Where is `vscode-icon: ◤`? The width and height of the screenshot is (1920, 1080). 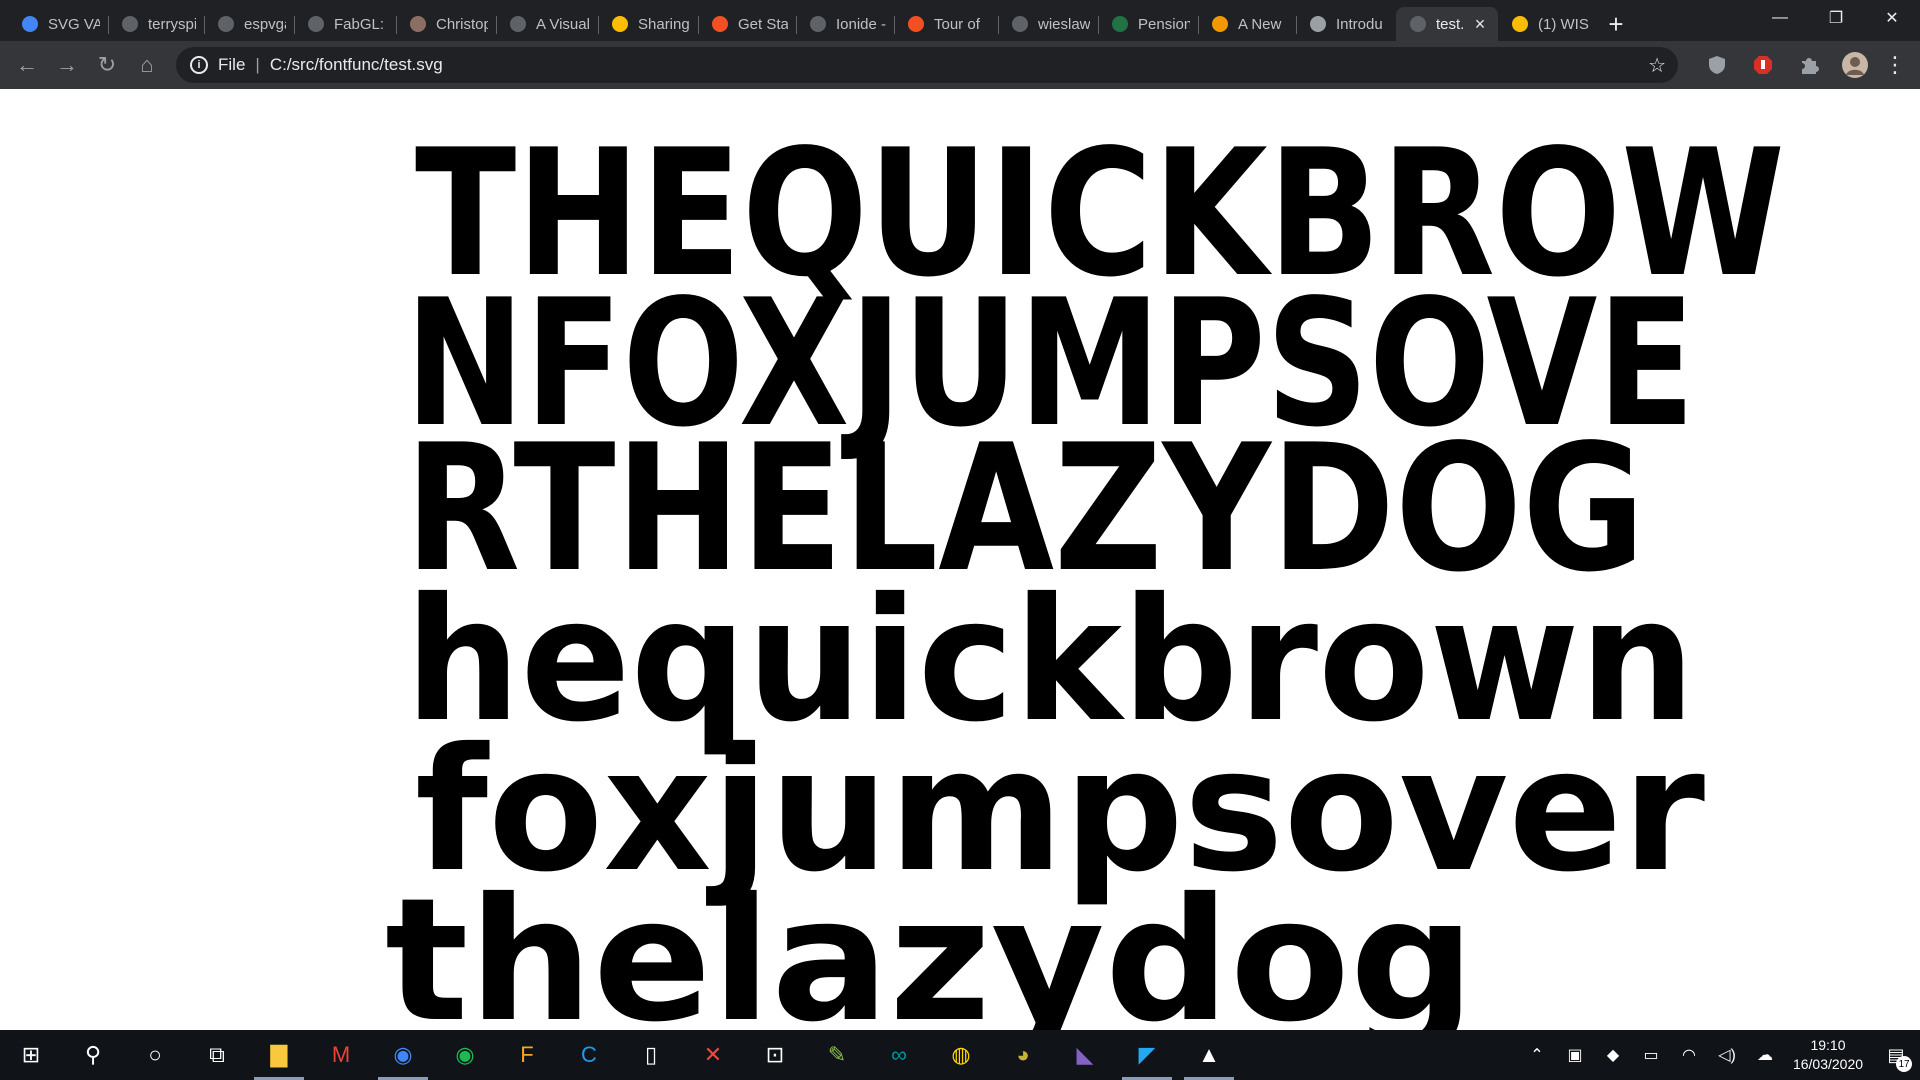
vscode-icon: ◤ is located at coordinates (1147, 1055).